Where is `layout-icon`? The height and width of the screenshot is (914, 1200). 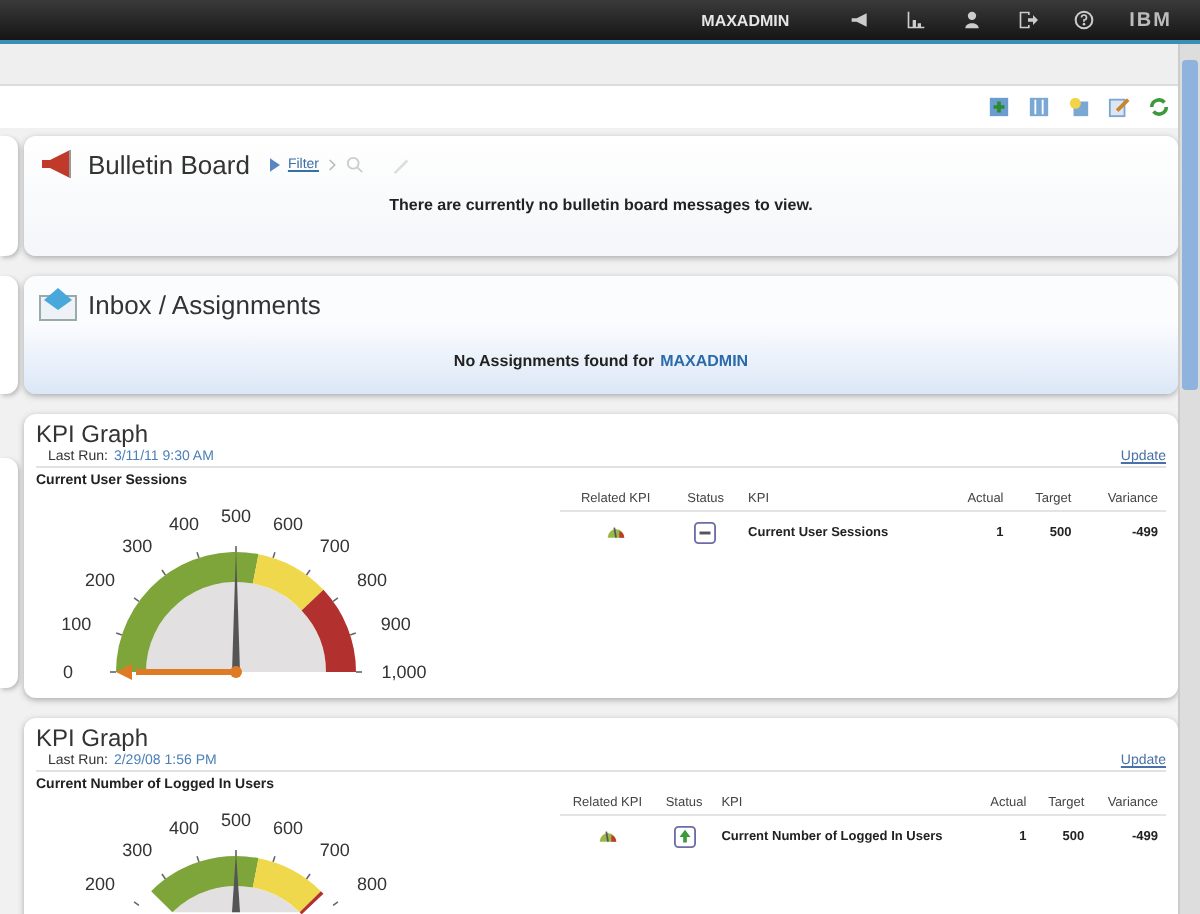 layout-icon is located at coordinates (1039, 107).